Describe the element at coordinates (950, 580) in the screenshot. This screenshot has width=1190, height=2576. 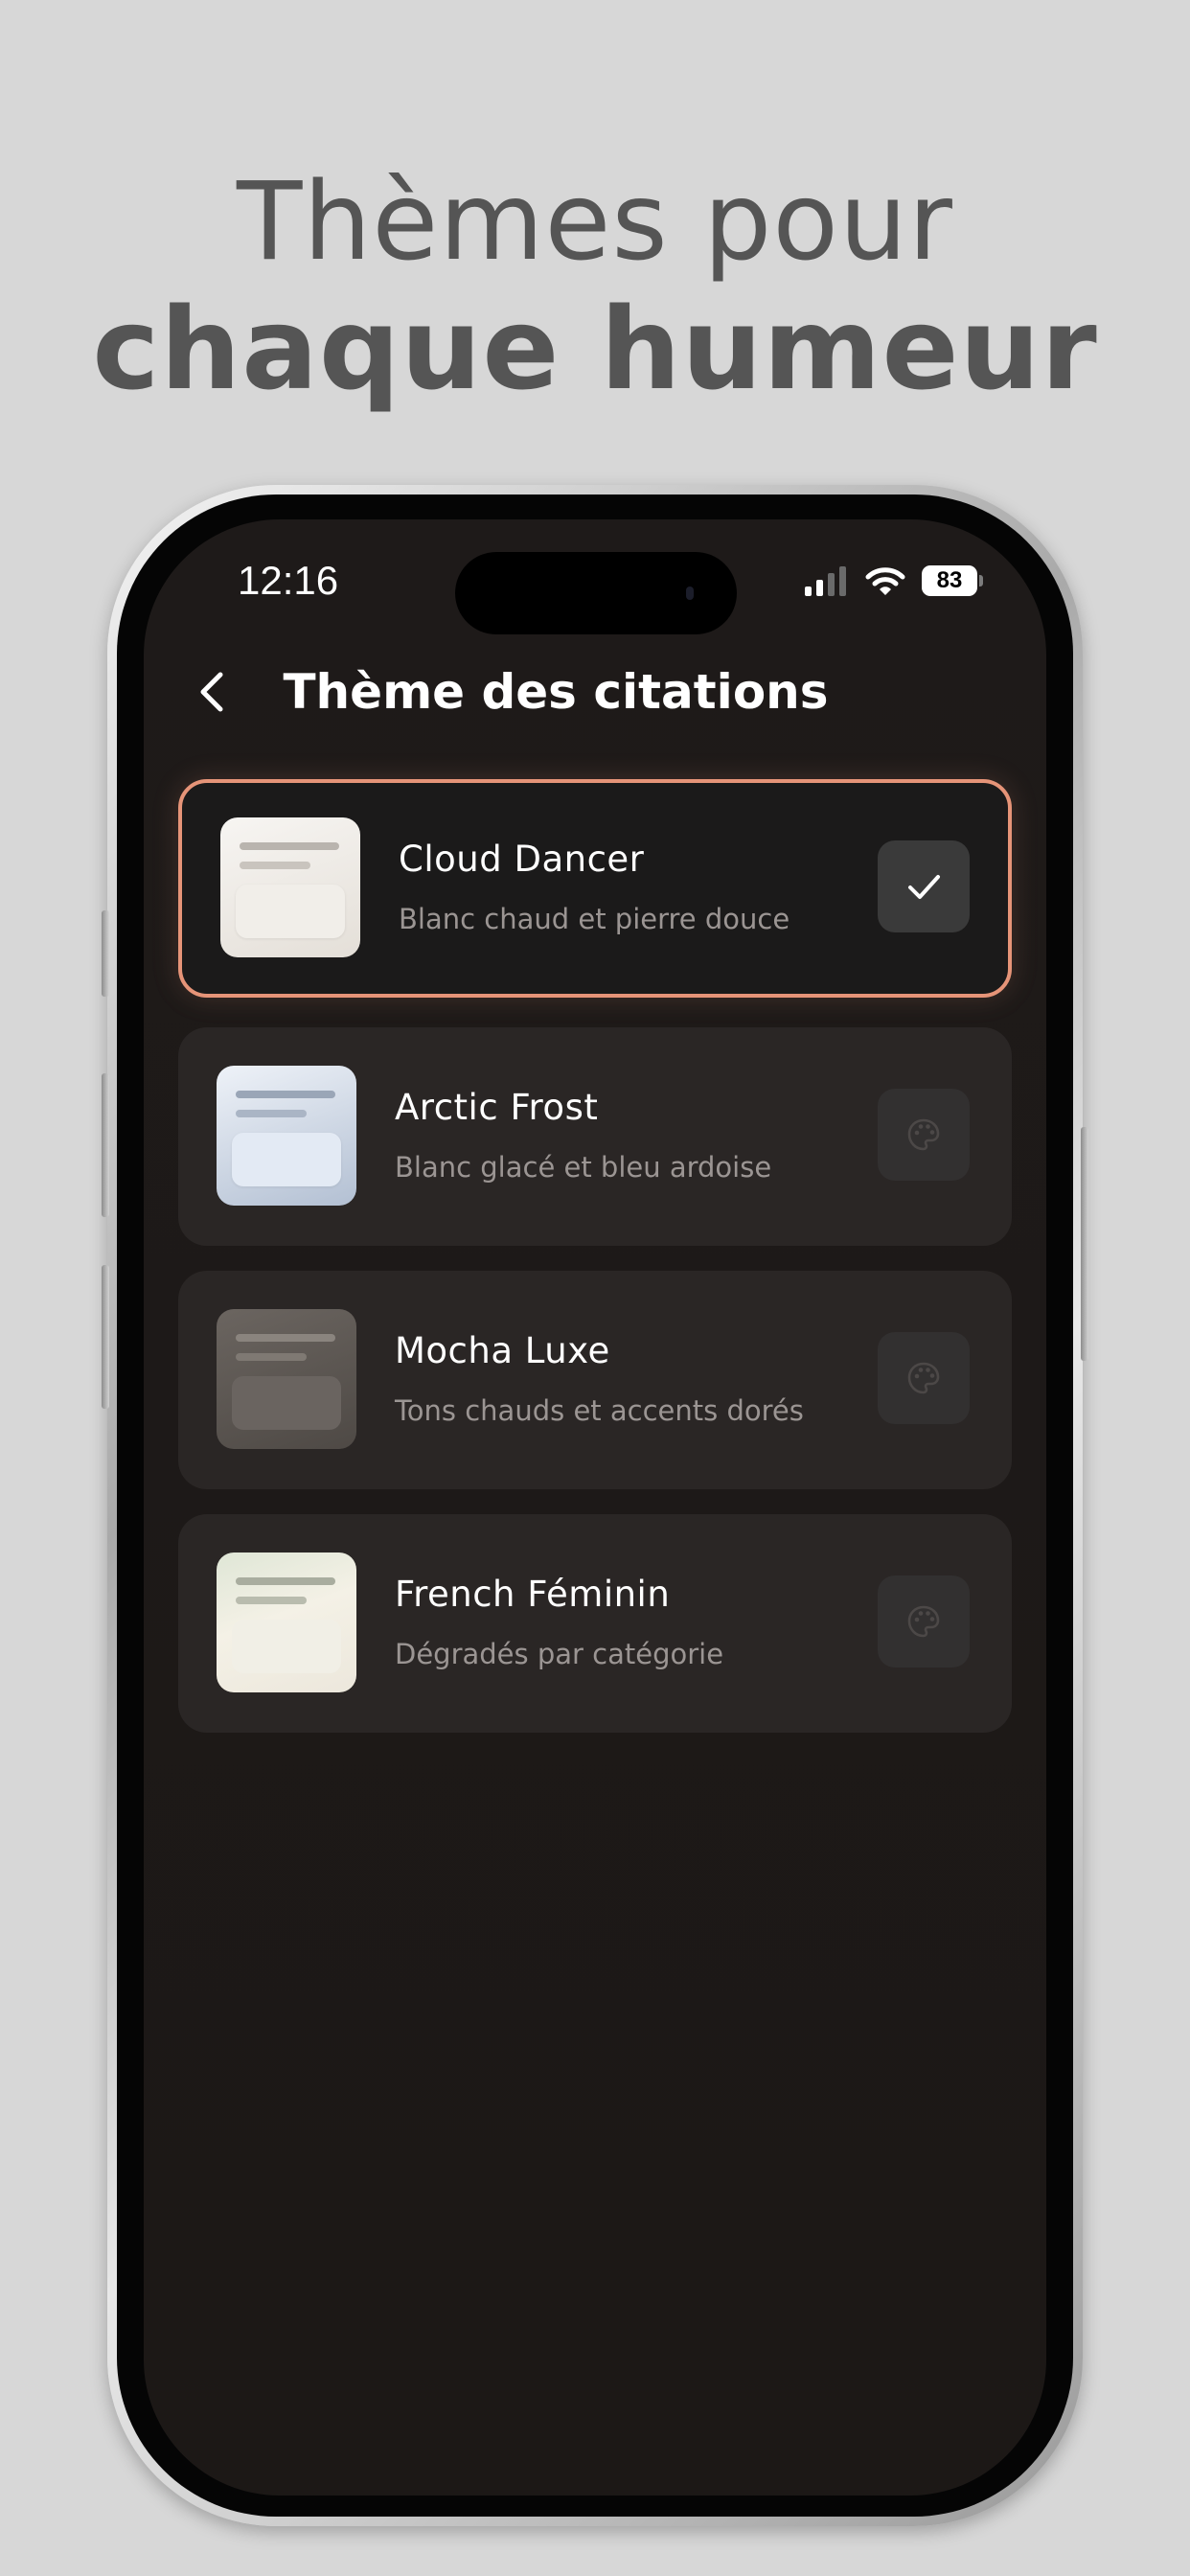
I see `battery-indicator: 83` at that location.